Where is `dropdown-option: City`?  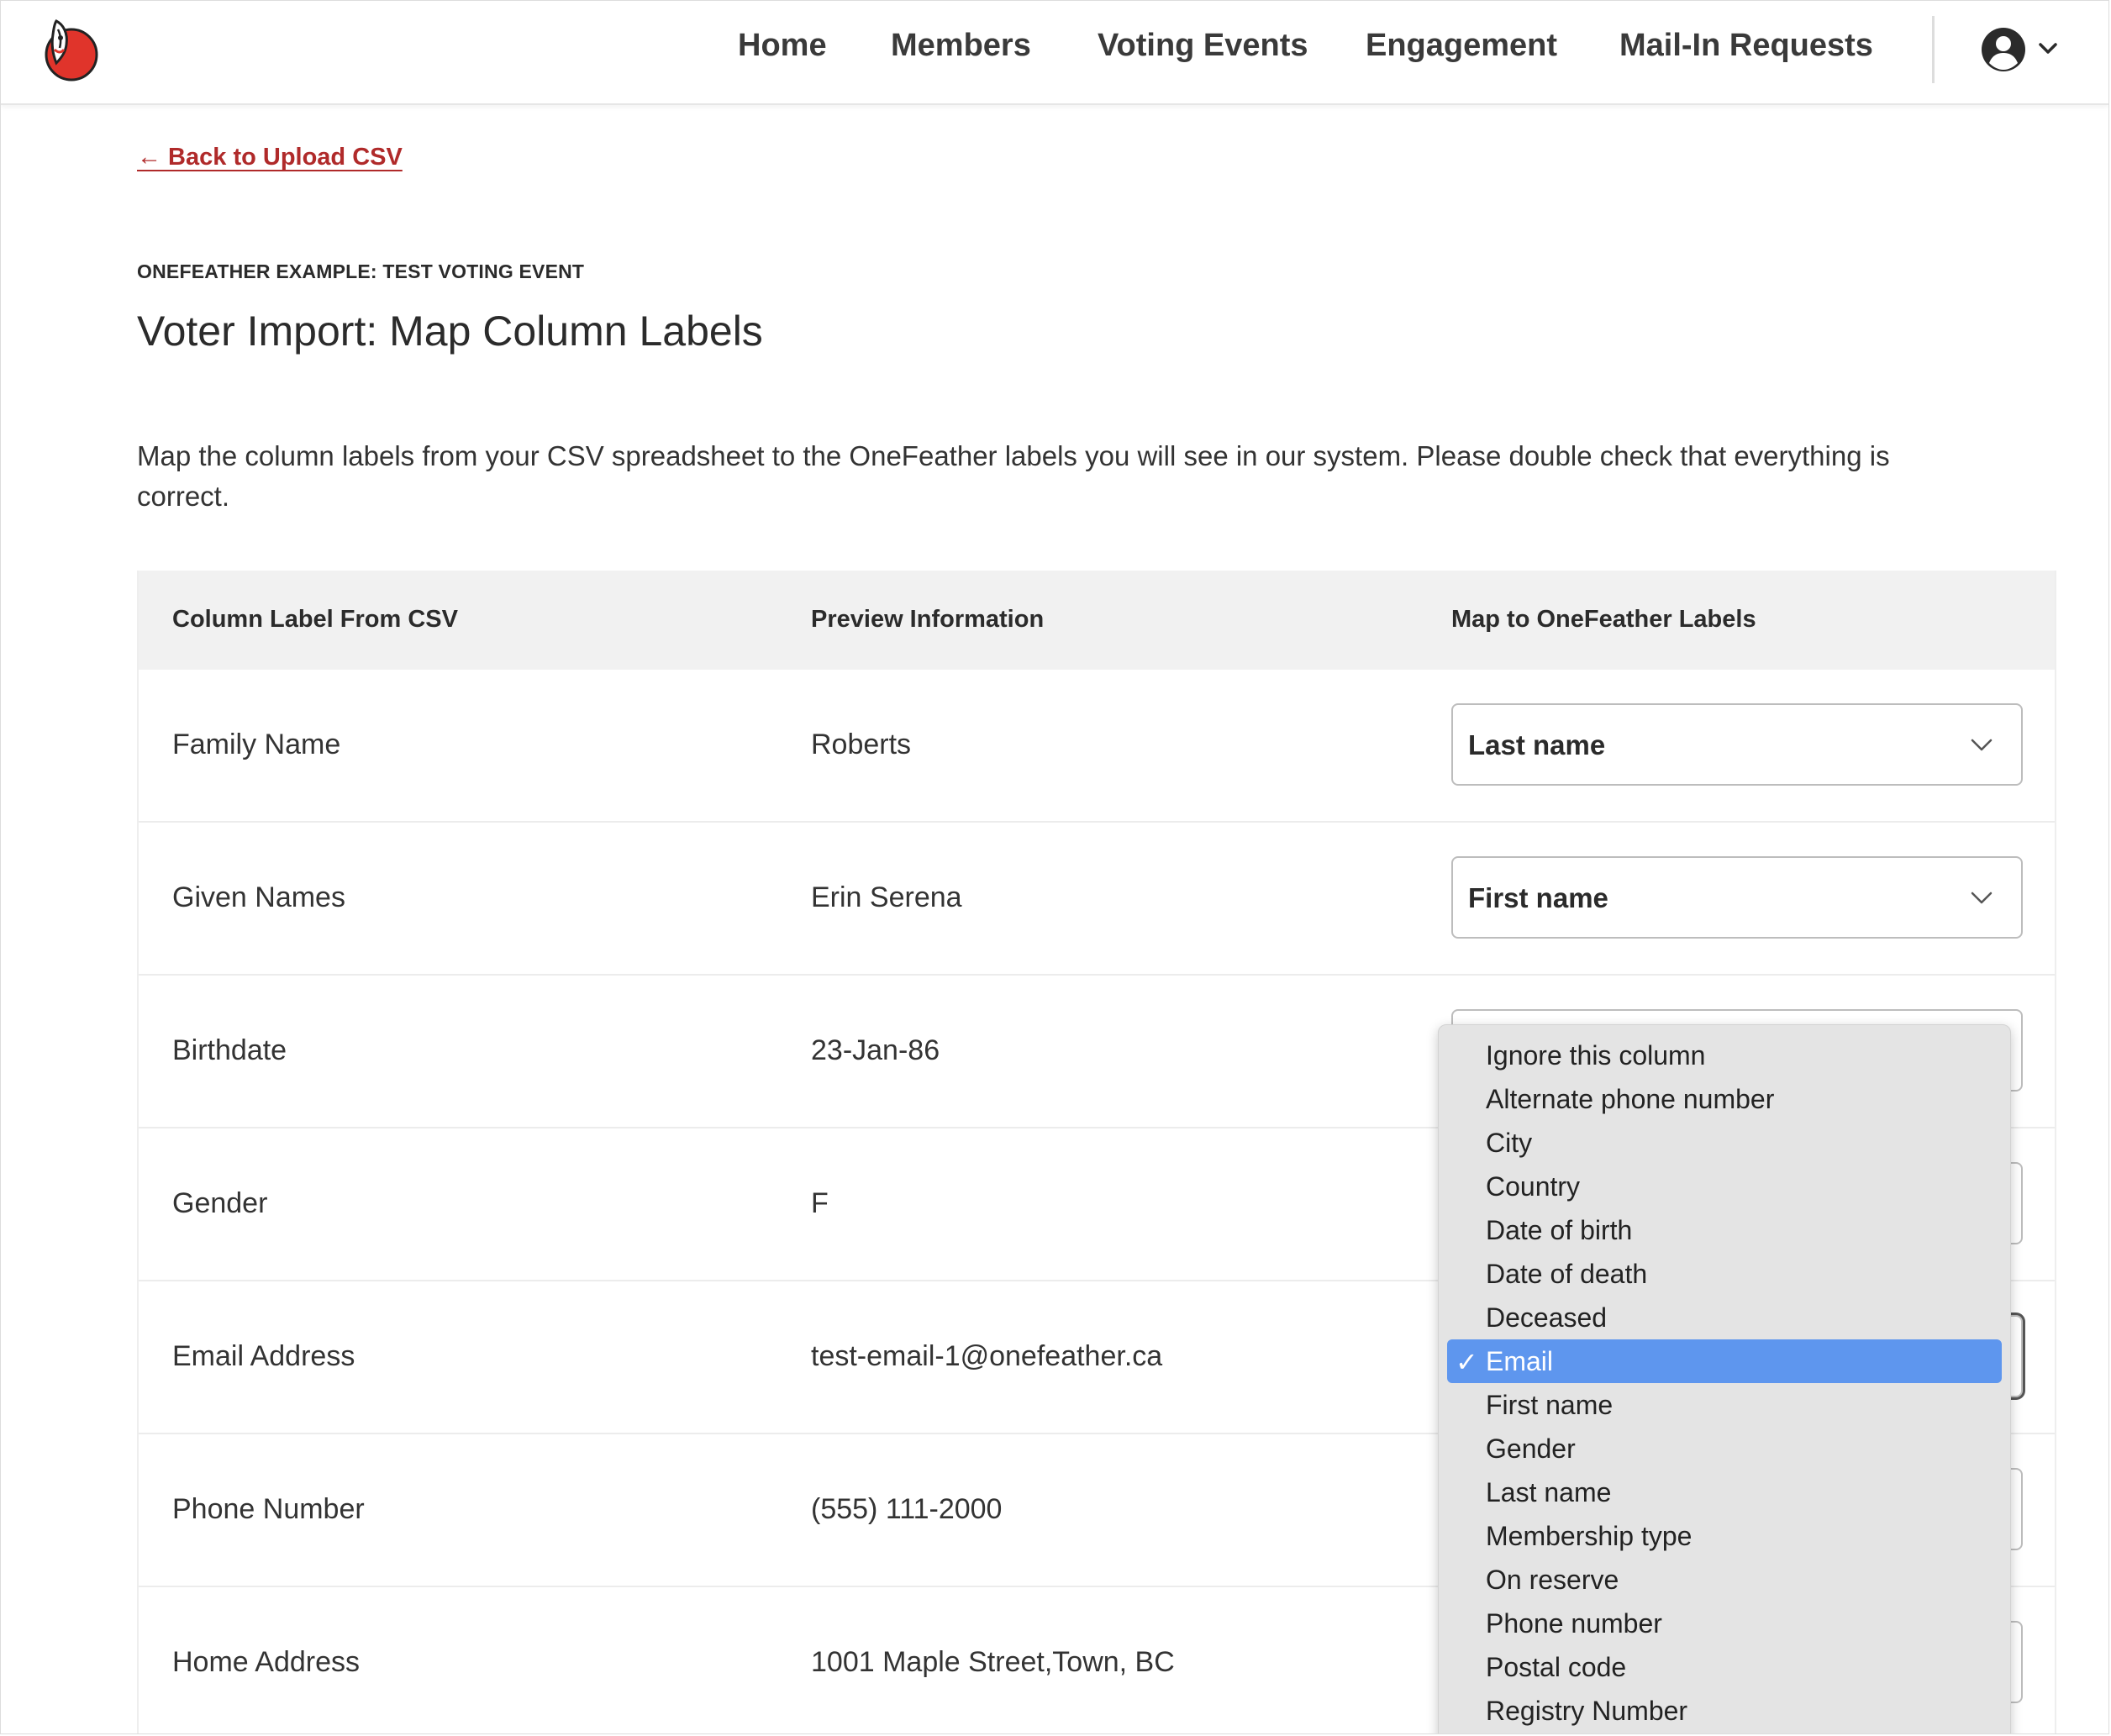
dropdown-option: City is located at coordinates (1724, 1143).